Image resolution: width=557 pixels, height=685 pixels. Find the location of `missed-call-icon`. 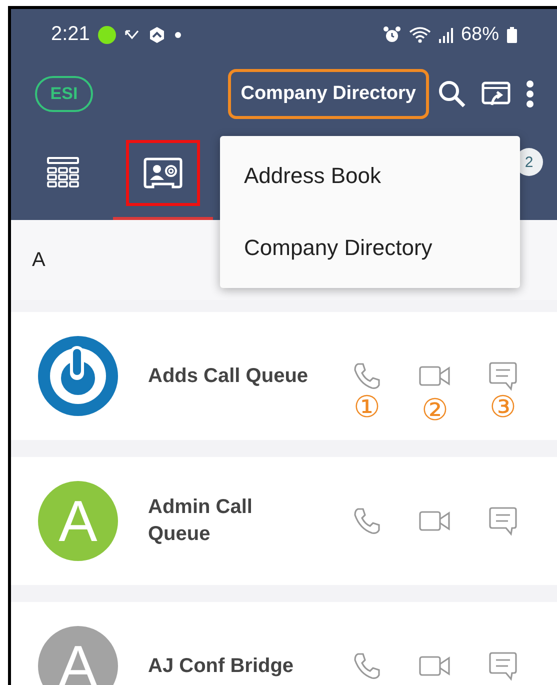

missed-call-icon is located at coordinates (132, 35).